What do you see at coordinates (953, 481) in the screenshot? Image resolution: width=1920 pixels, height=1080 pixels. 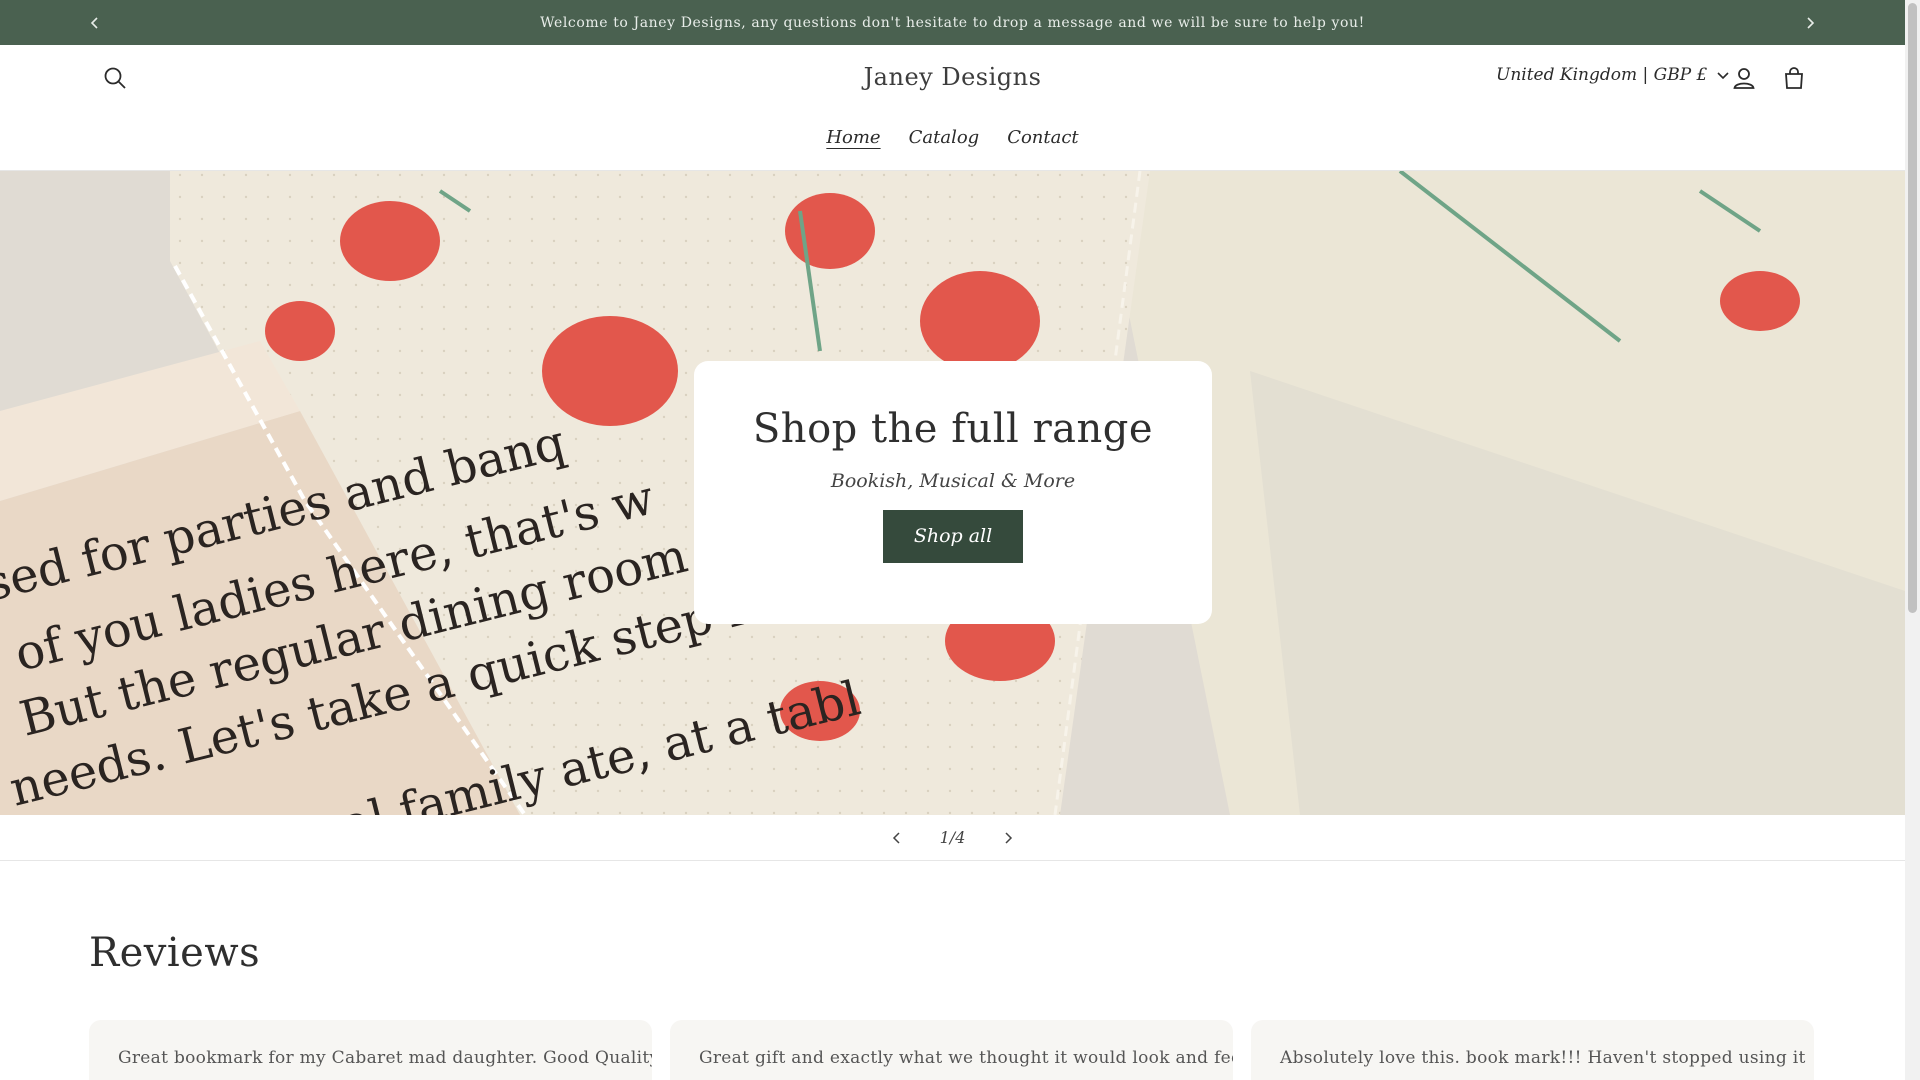 I see `hero-subtitle: Bookish, Musical & More` at bounding box center [953, 481].